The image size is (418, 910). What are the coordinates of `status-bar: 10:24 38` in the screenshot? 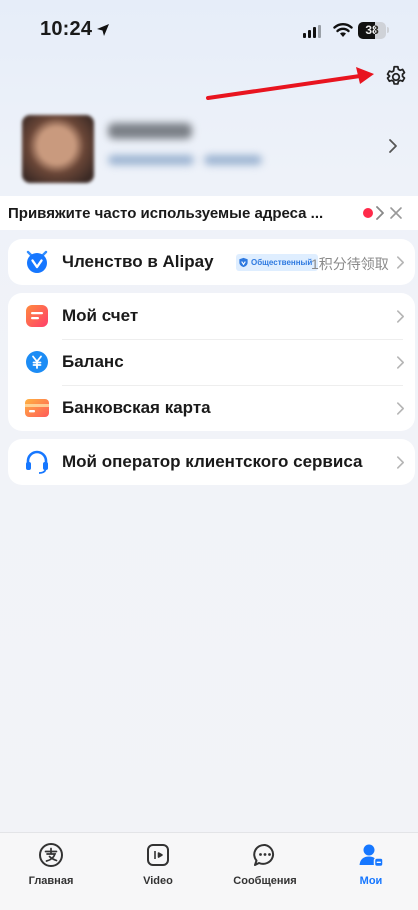 It's located at (209, 29).